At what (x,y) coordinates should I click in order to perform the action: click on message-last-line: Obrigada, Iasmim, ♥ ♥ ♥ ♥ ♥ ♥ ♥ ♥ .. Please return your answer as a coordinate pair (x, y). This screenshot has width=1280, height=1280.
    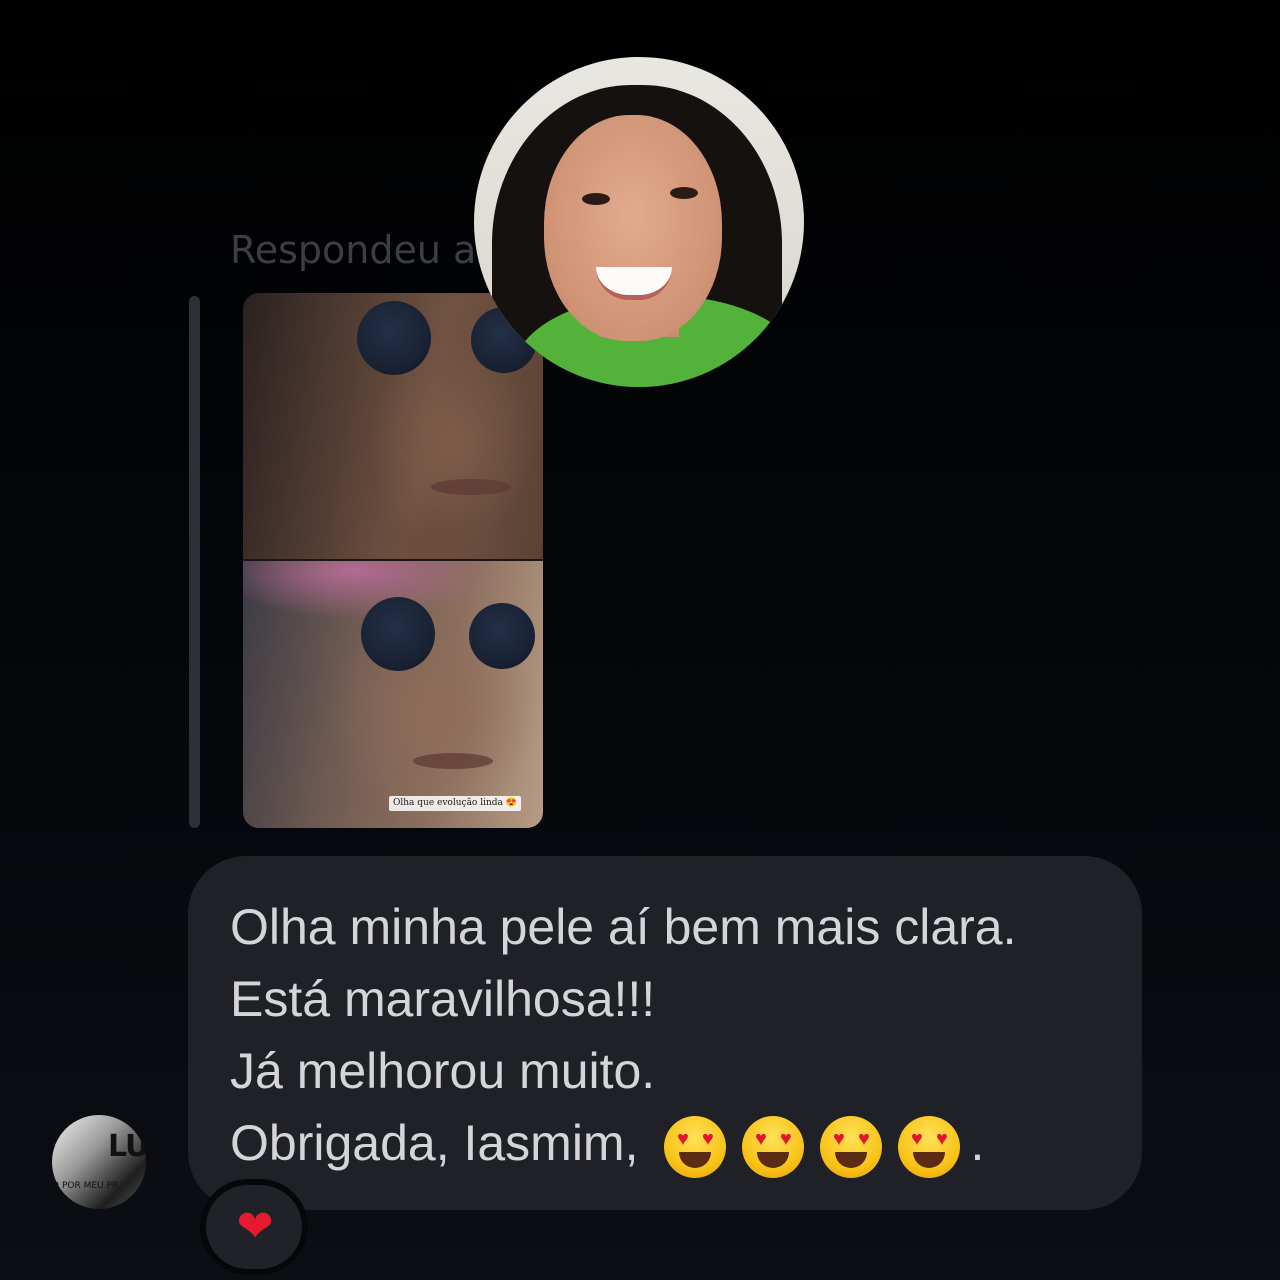
    Looking at the image, I should click on (623, 1143).